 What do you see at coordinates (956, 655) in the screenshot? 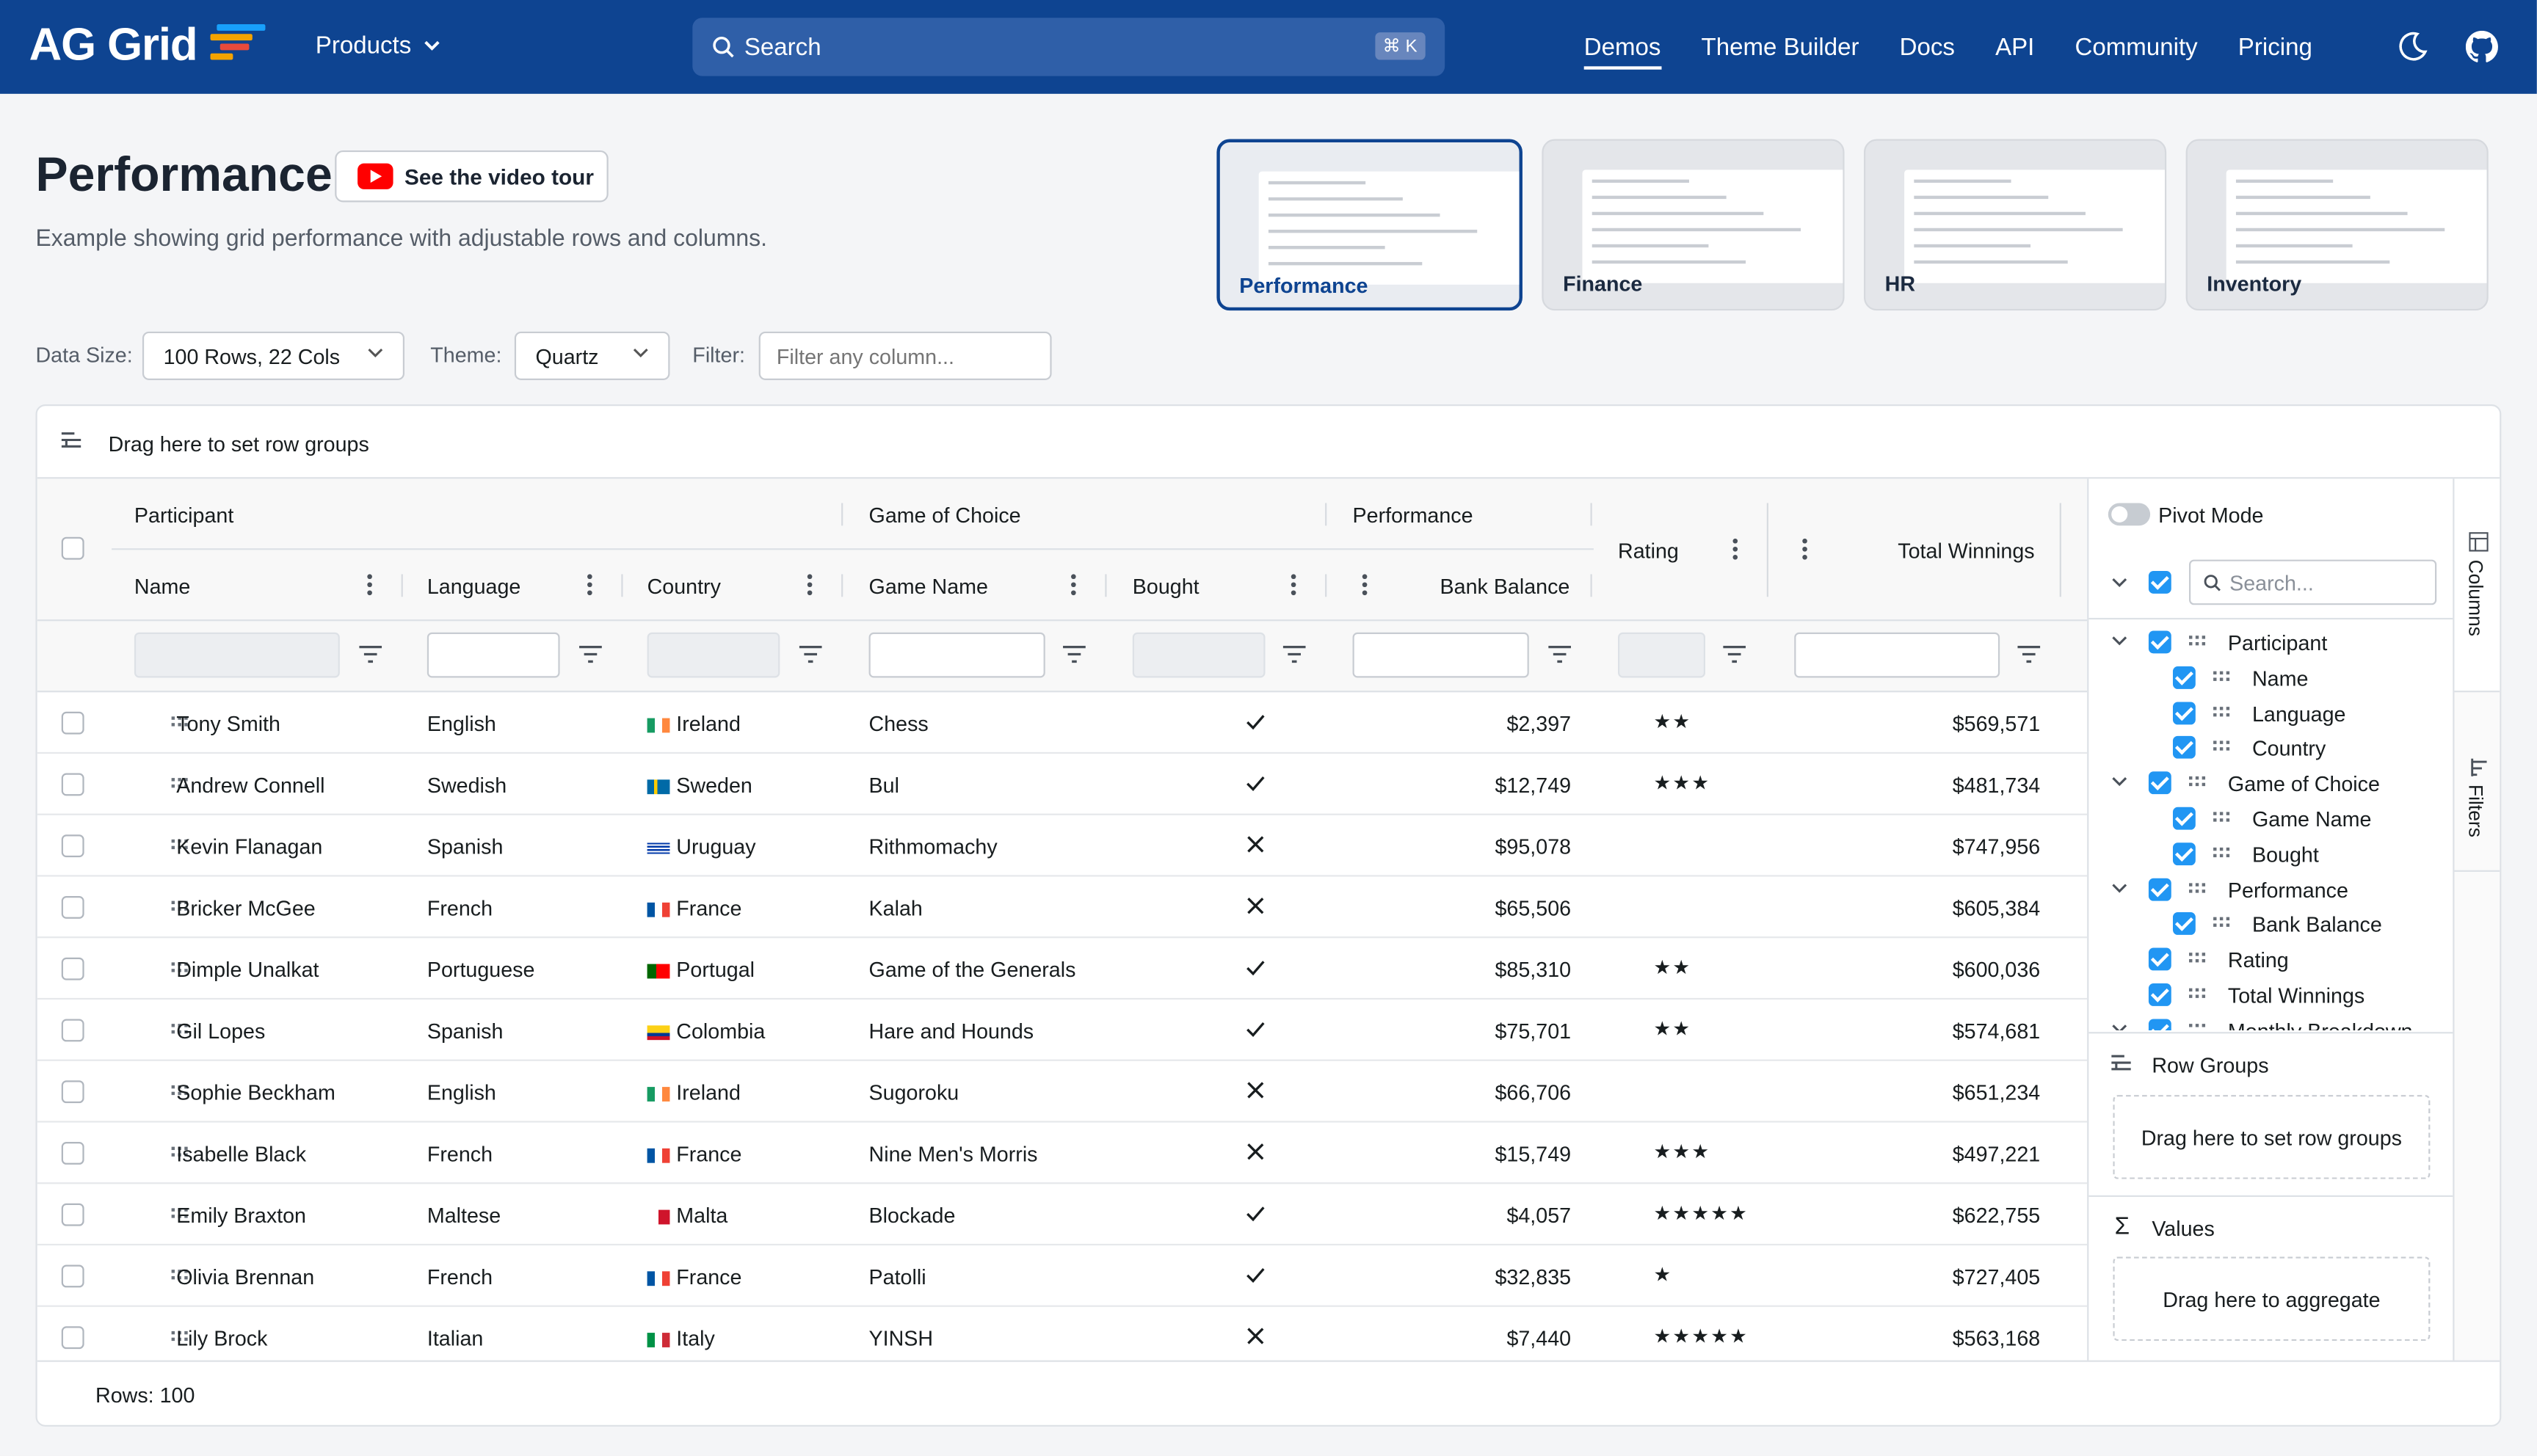
I see `filter-game-name` at bounding box center [956, 655].